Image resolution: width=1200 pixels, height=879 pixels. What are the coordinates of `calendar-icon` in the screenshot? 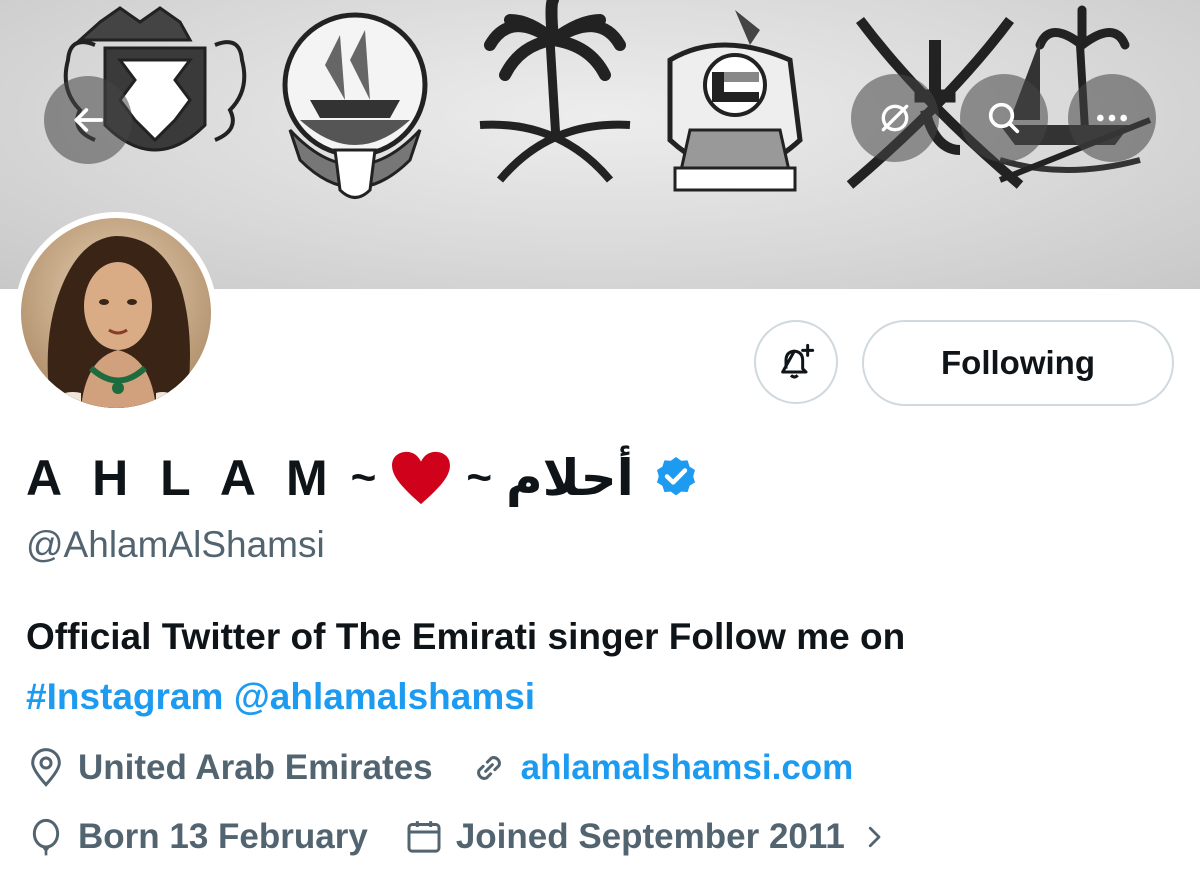 It's located at (424, 837).